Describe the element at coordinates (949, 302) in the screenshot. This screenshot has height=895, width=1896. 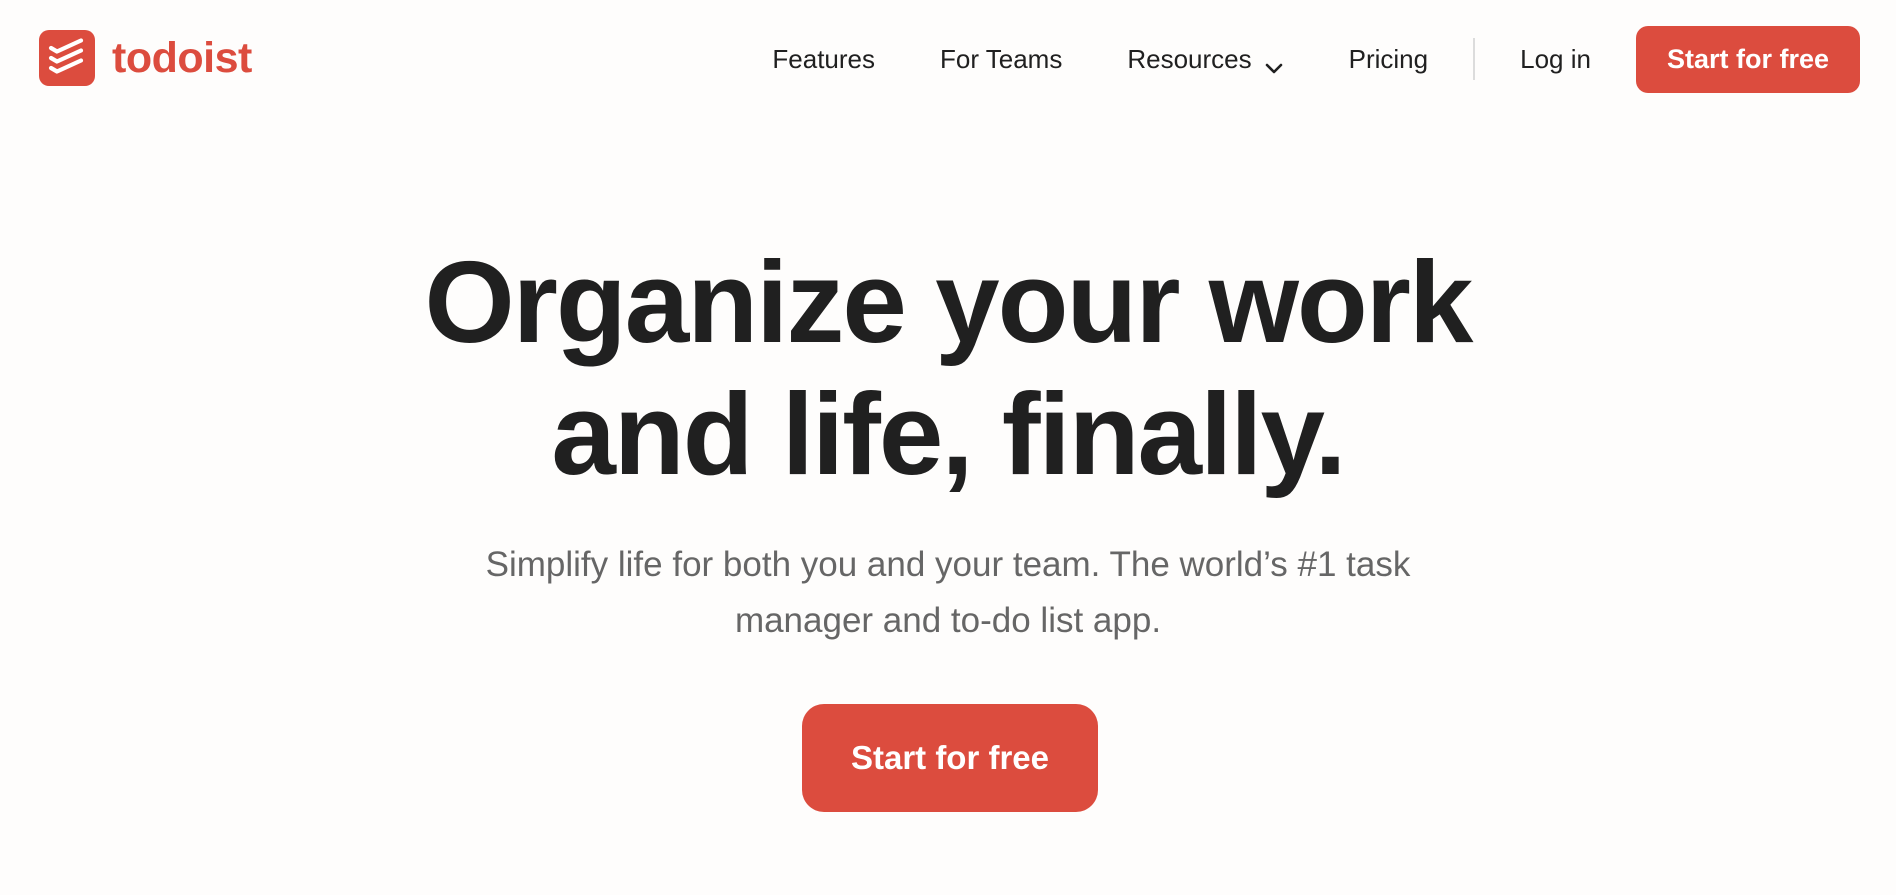
I see `hero-title-line-1: Organize your work` at that location.